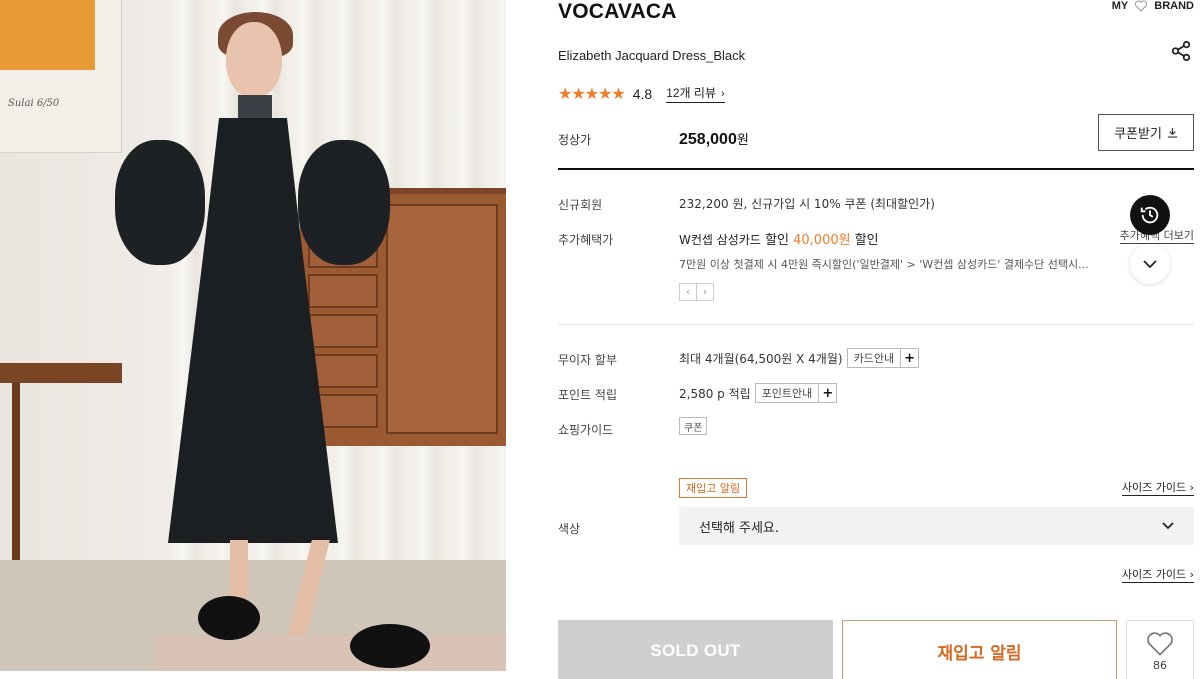  Describe the element at coordinates (739, 528) in the screenshot. I see `color-select-value: 선택해 주세요.` at that location.